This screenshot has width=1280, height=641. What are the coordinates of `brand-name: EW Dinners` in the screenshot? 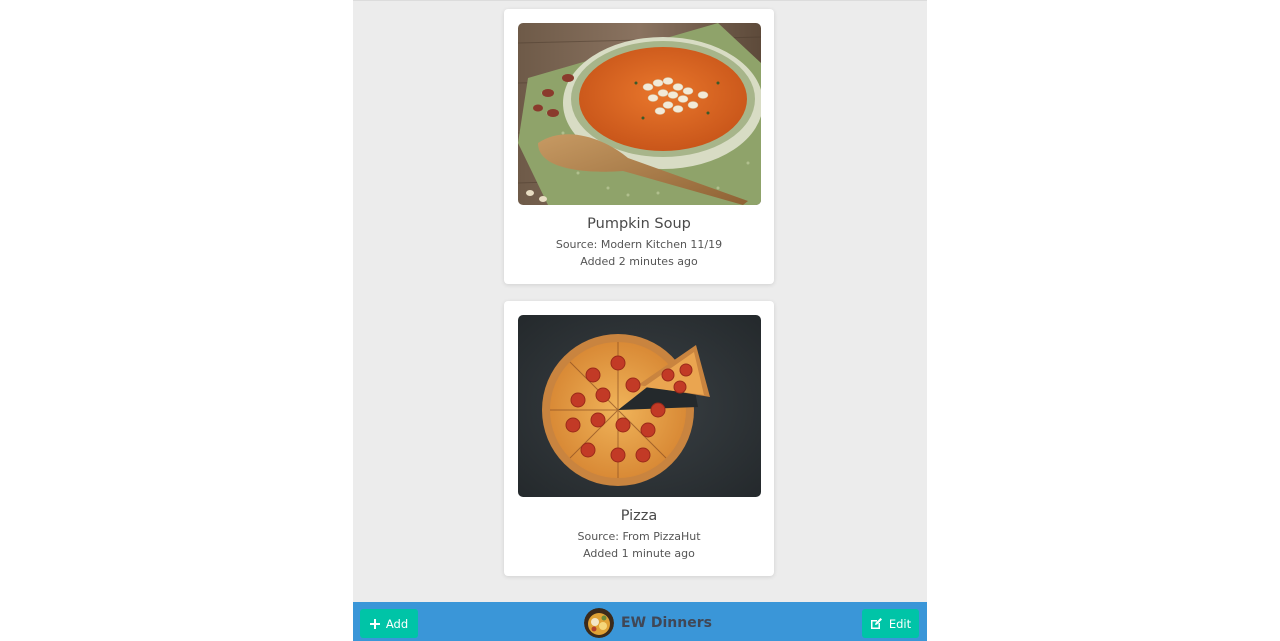 It's located at (666, 623).